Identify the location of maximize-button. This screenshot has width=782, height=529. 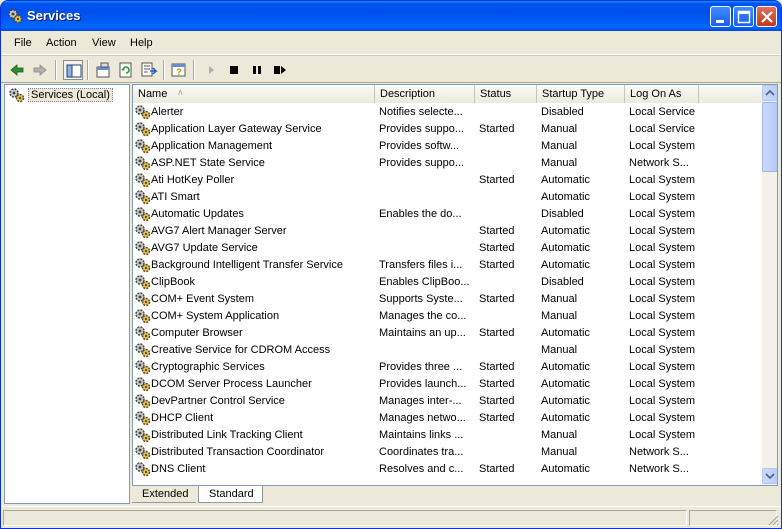
(743, 16).